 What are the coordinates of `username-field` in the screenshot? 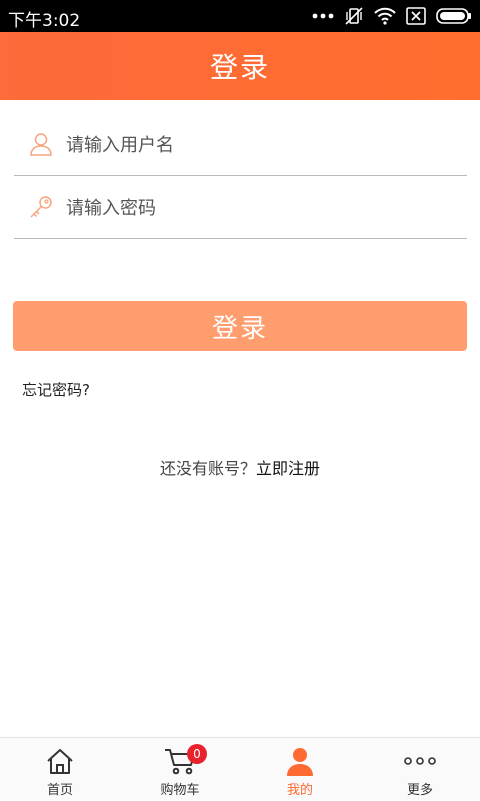 It's located at (240, 144).